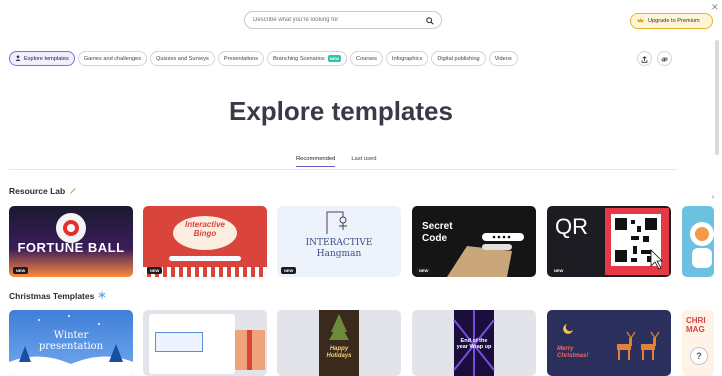 The height and width of the screenshot is (376, 722). I want to click on divider, so click(343, 169).